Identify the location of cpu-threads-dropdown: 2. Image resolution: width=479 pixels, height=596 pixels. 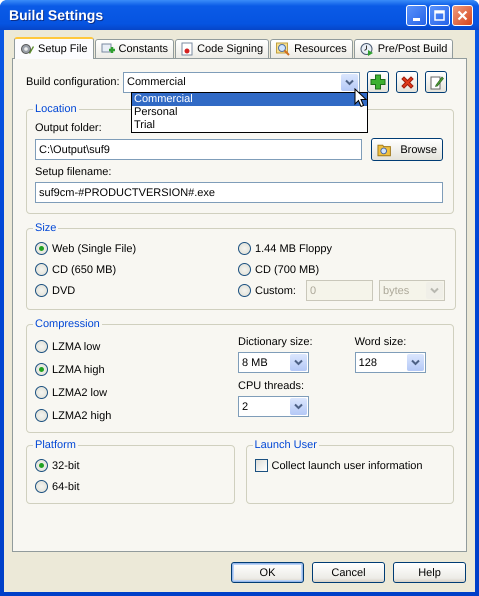
(273, 406).